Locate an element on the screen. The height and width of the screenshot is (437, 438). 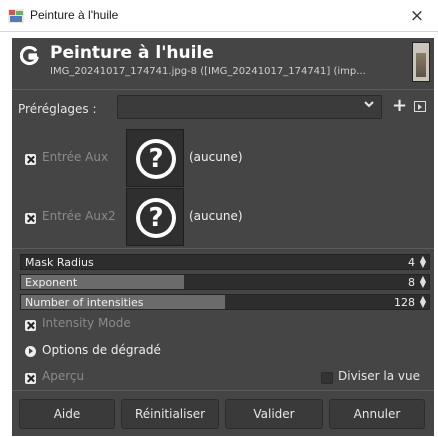
intensity-mode-checkbox is located at coordinates (30, 325).